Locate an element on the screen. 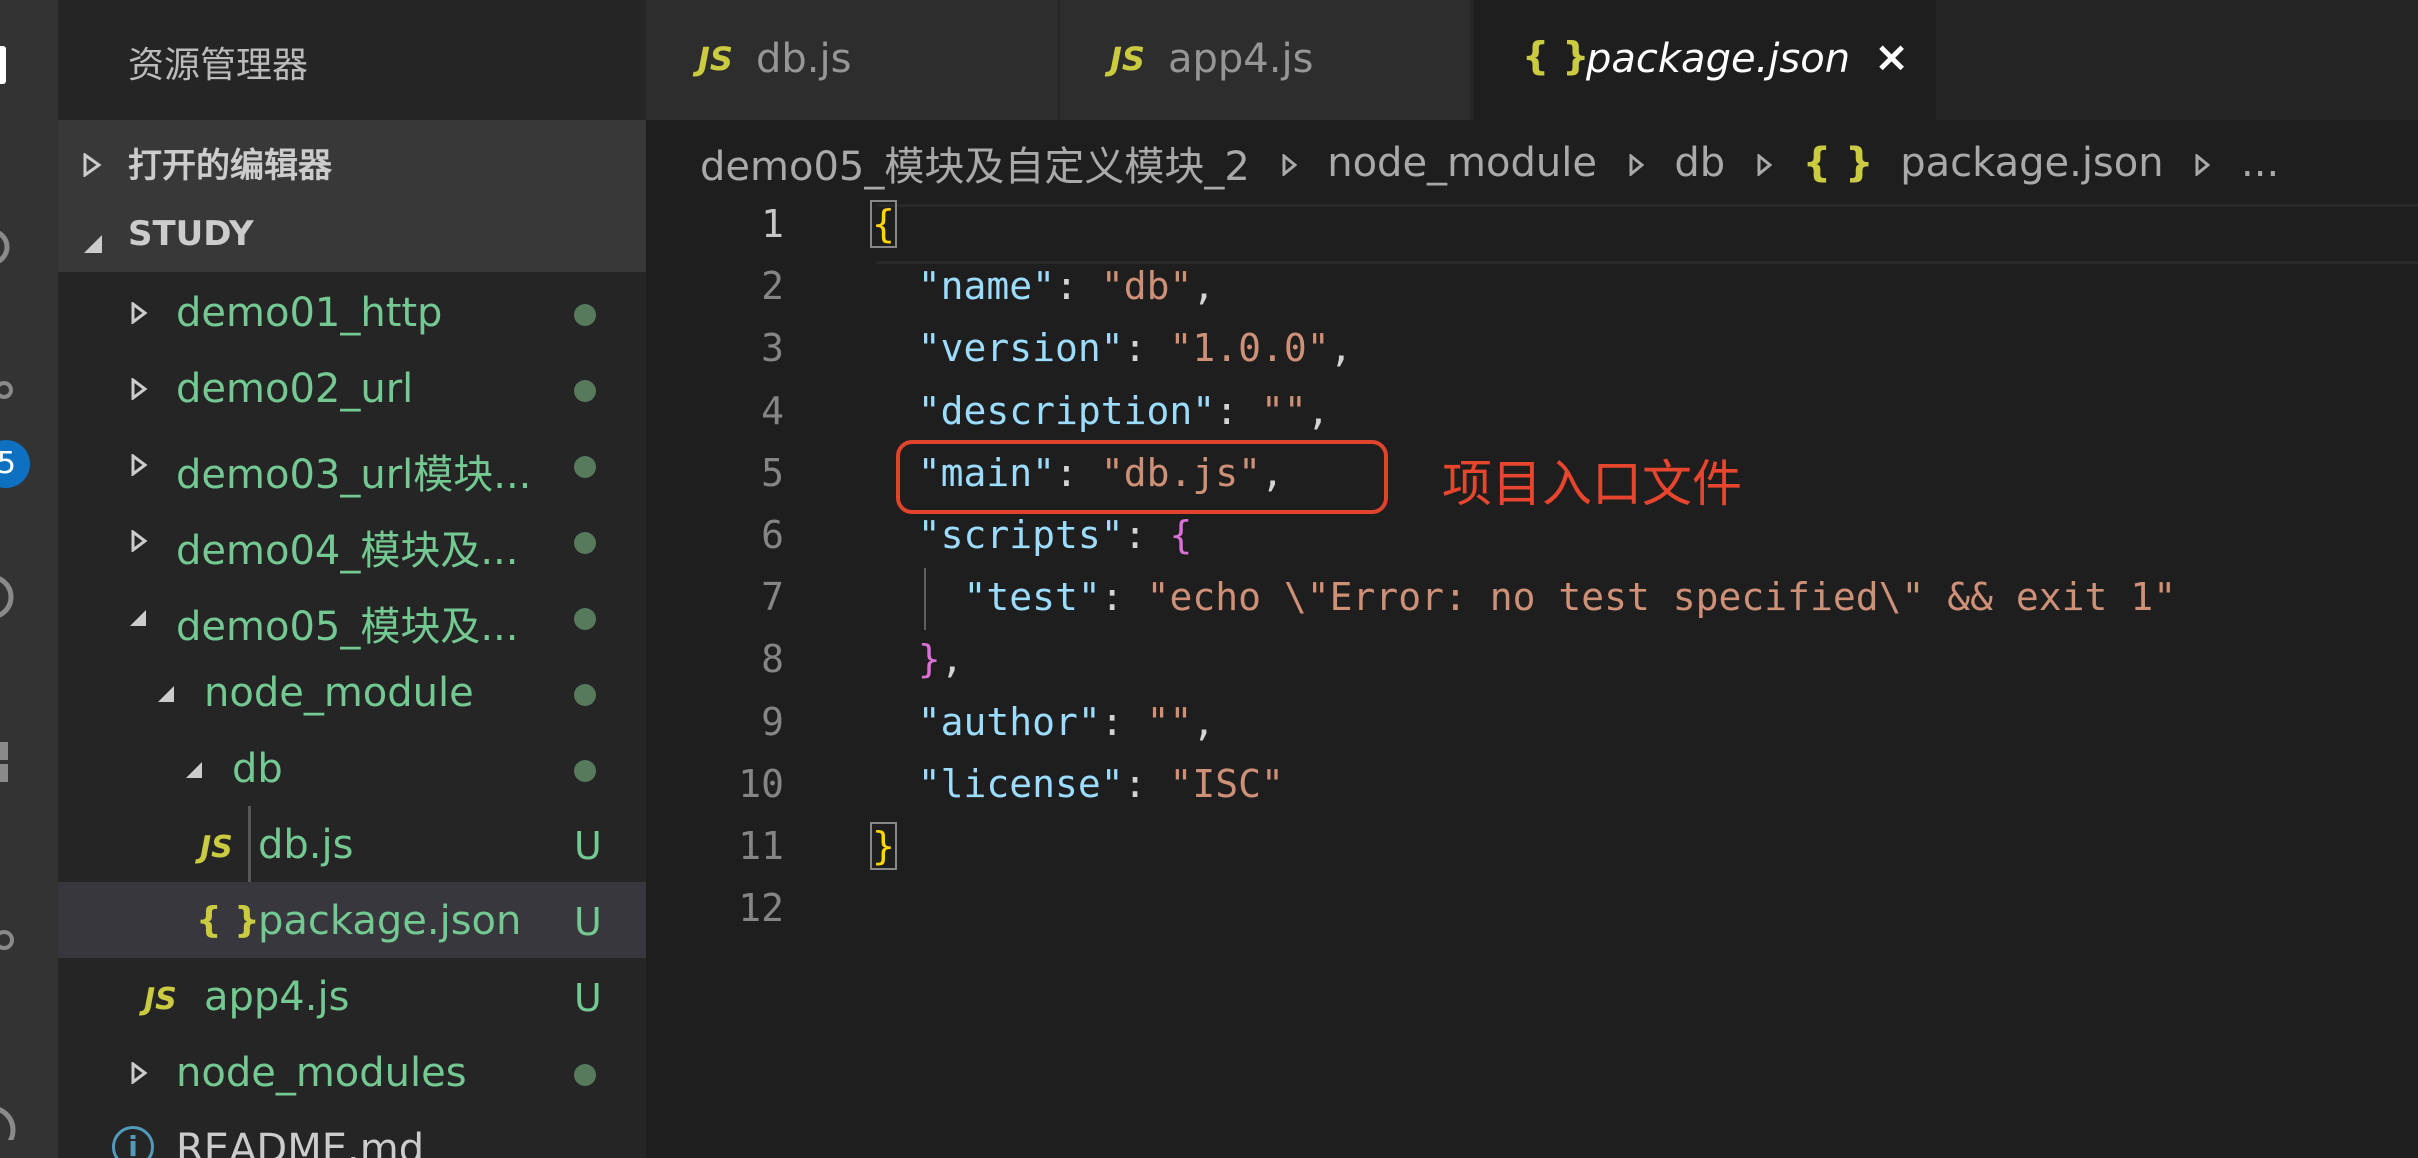 The width and height of the screenshot is (2418, 1158). breadcrumb-item: demo05_模块及自定义模块_2 is located at coordinates (975, 163).